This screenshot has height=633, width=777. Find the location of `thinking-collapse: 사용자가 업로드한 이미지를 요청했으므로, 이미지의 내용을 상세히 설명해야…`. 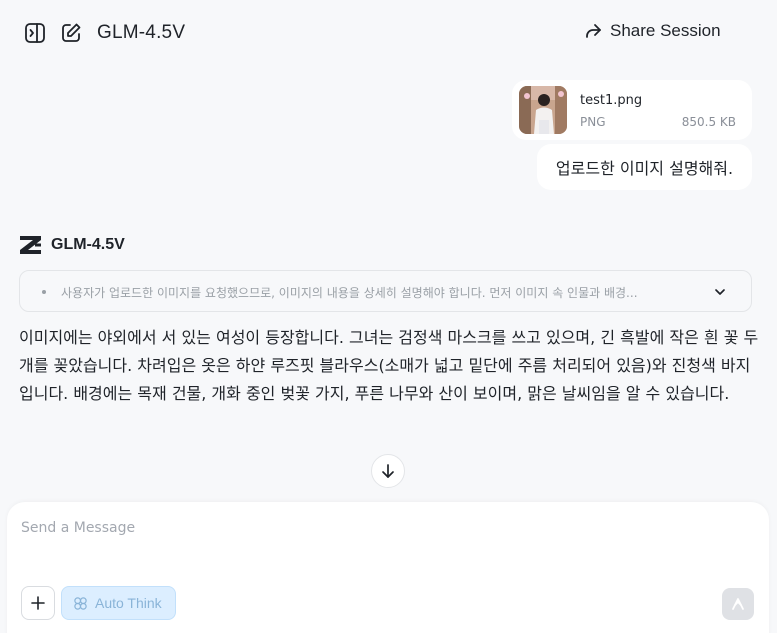

thinking-collapse: 사용자가 업로드한 이미지를 요청했으므로, 이미지의 내용을 상세히 설명해야… is located at coordinates (385, 291).